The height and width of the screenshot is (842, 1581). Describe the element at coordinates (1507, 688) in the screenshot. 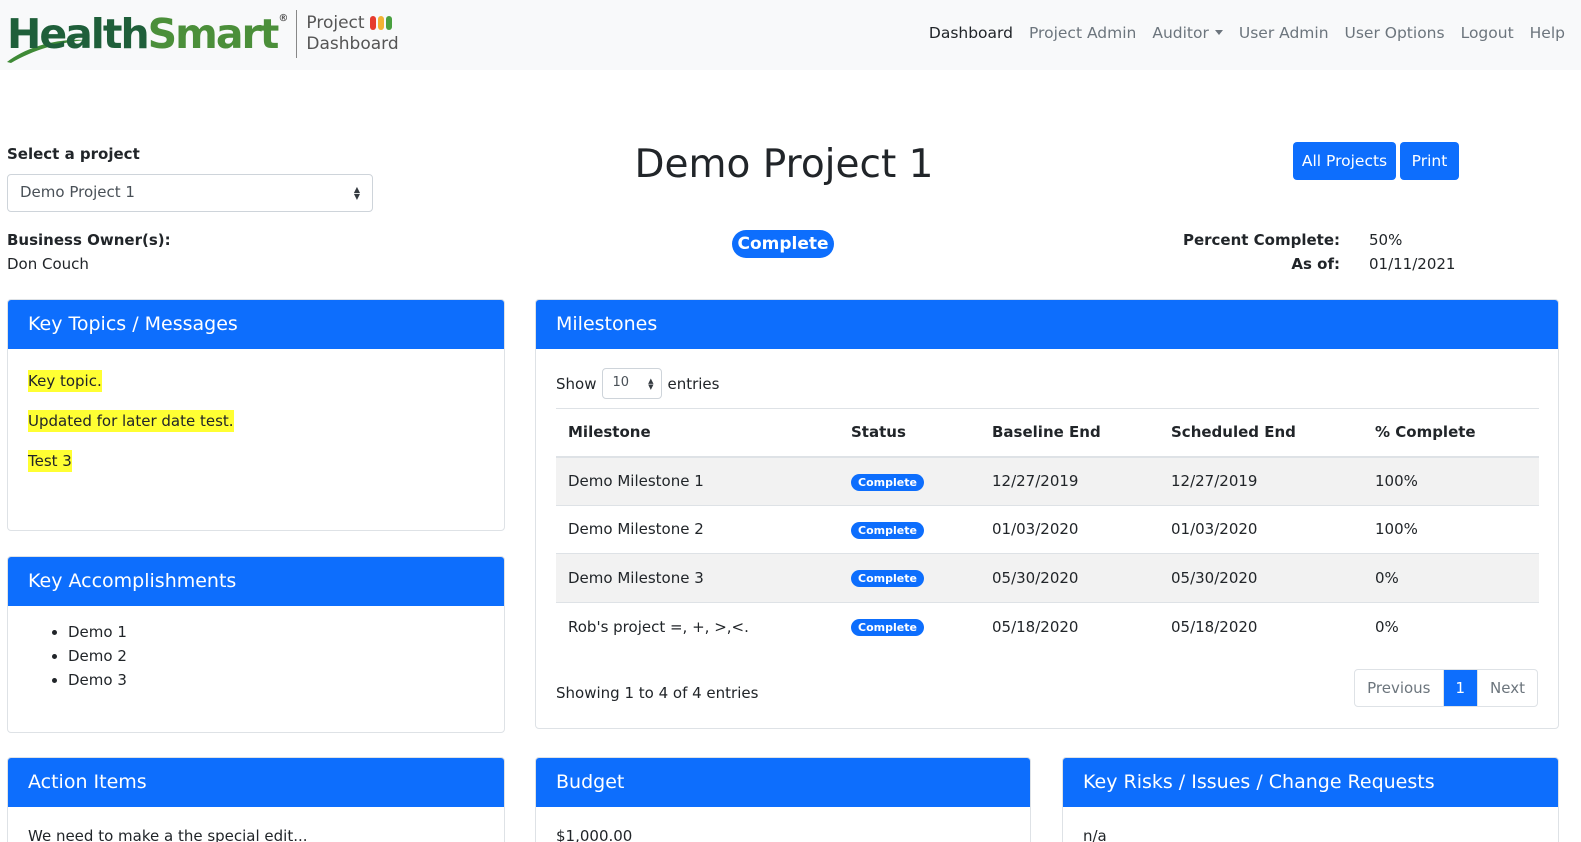

I see `next-page-button: Next` at that location.